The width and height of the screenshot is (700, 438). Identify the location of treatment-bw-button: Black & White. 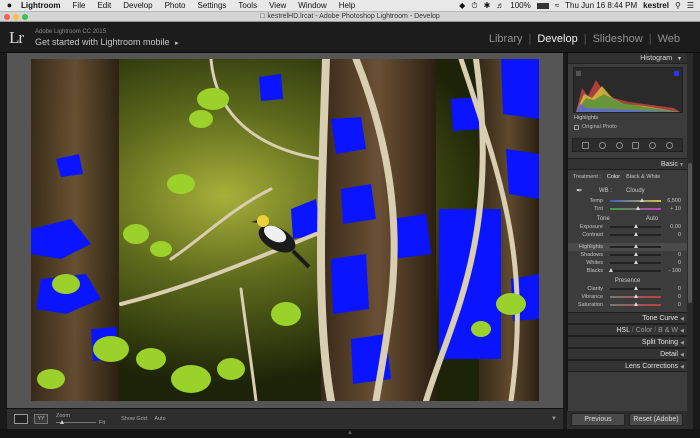
(643, 177).